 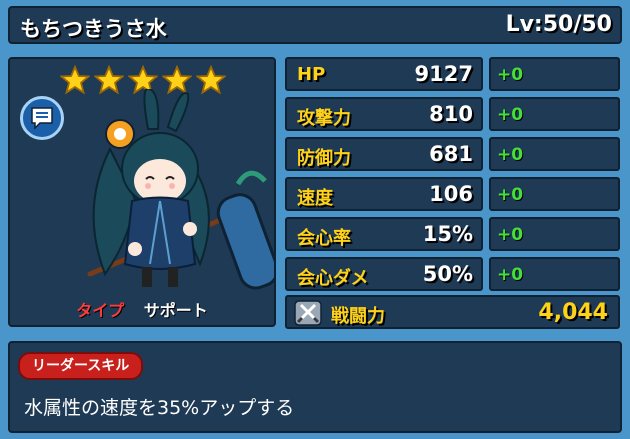 I want to click on stat-value: 681, so click(x=451, y=154).